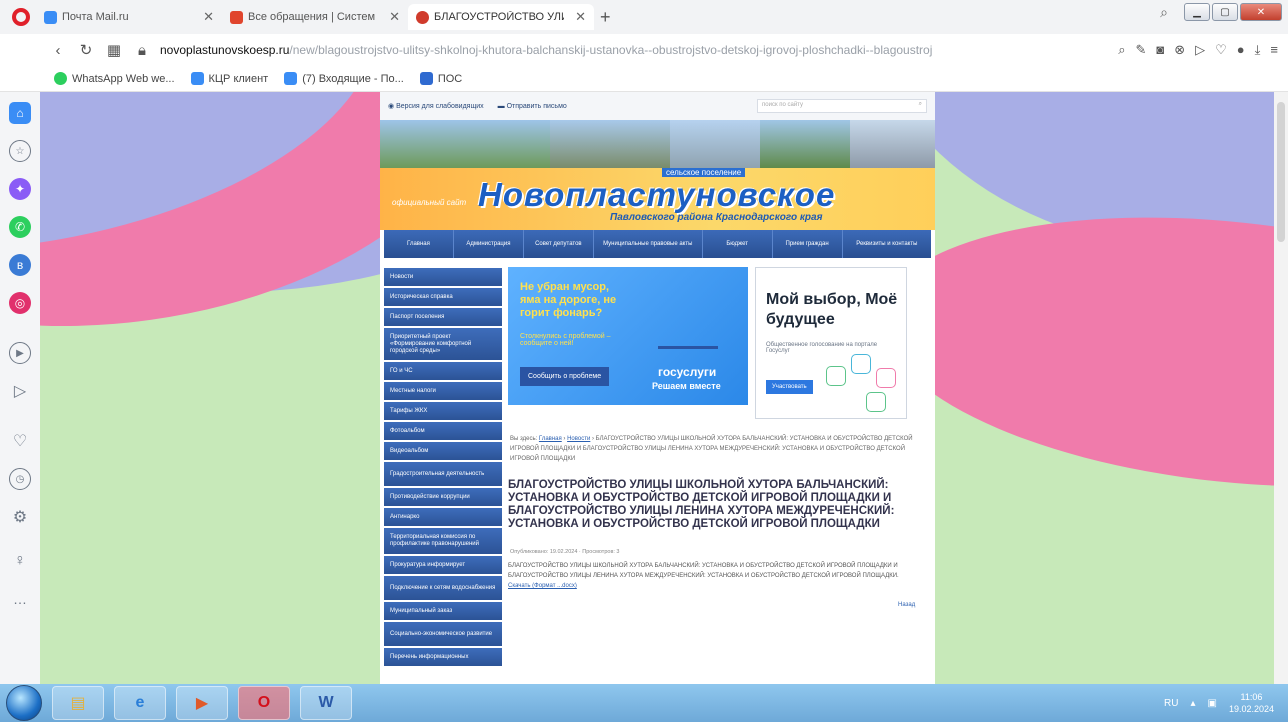 The height and width of the screenshot is (722, 1288). I want to click on camera-icon: ◙, so click(1160, 50).